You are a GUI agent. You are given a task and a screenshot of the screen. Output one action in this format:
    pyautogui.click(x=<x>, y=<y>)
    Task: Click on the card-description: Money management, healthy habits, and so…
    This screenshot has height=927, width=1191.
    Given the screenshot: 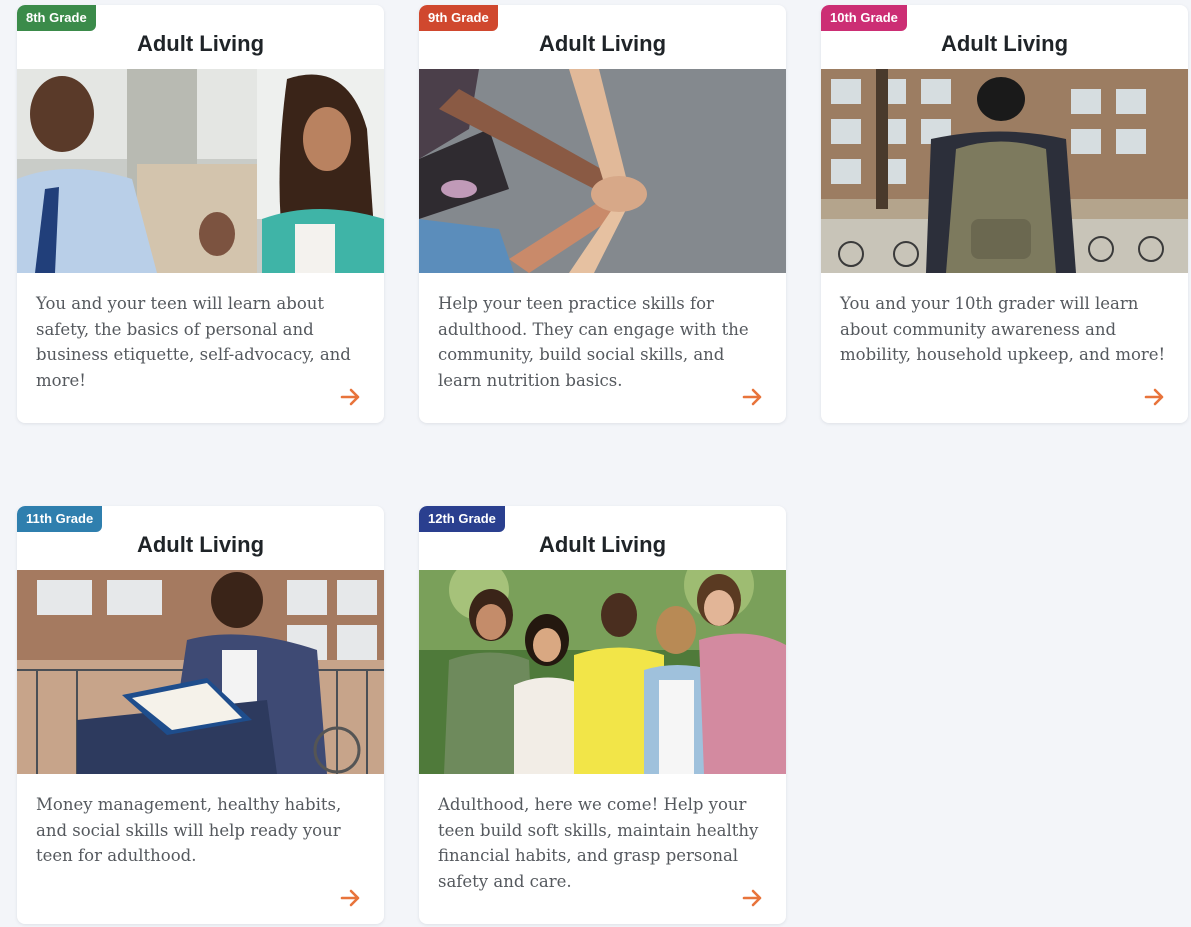 What is the action you would take?
    pyautogui.click(x=189, y=830)
    